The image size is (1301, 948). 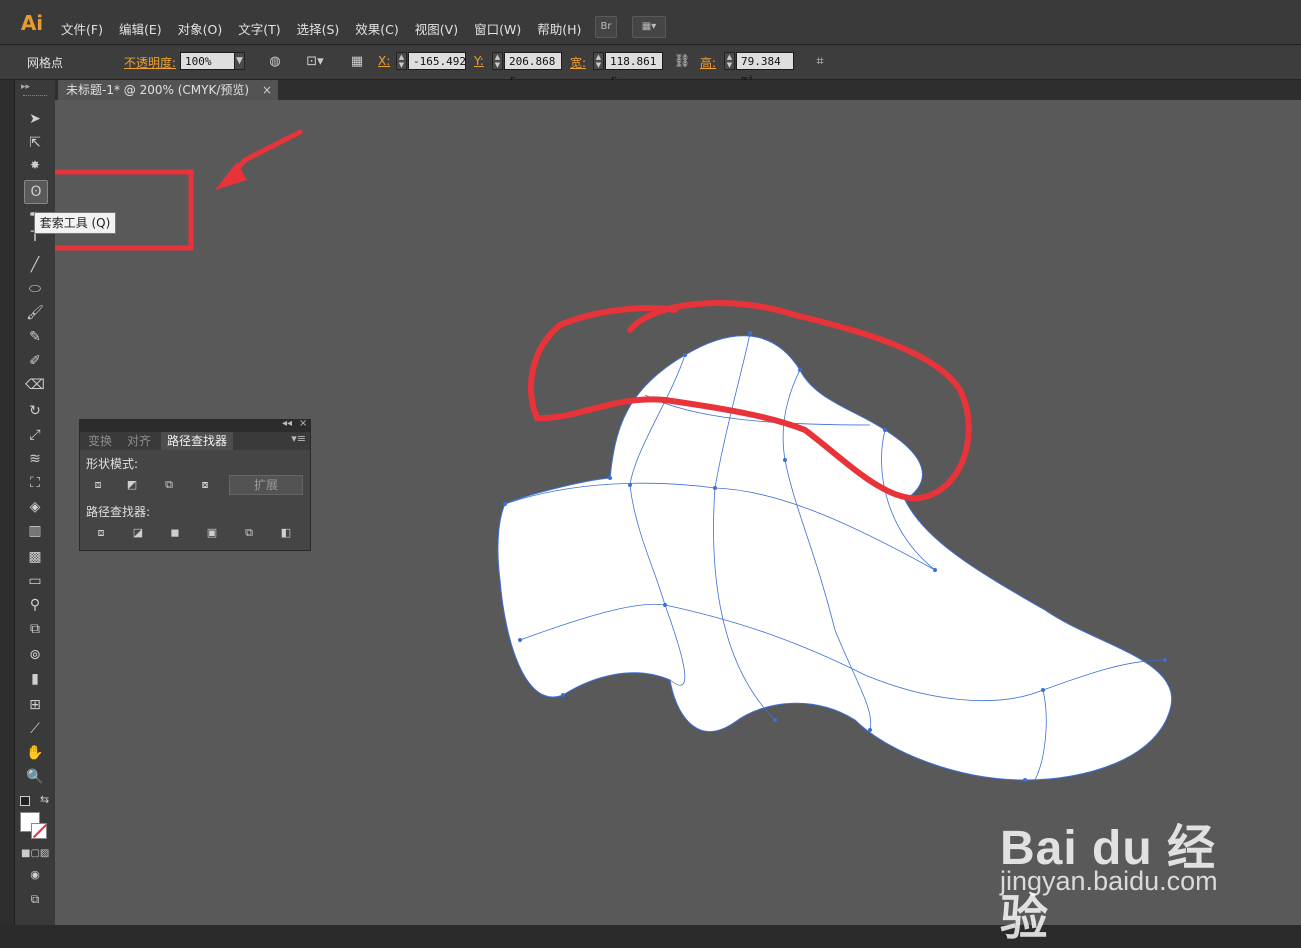 I want to click on toolbar-collapse-icon: ▸▸, so click(x=25, y=87).